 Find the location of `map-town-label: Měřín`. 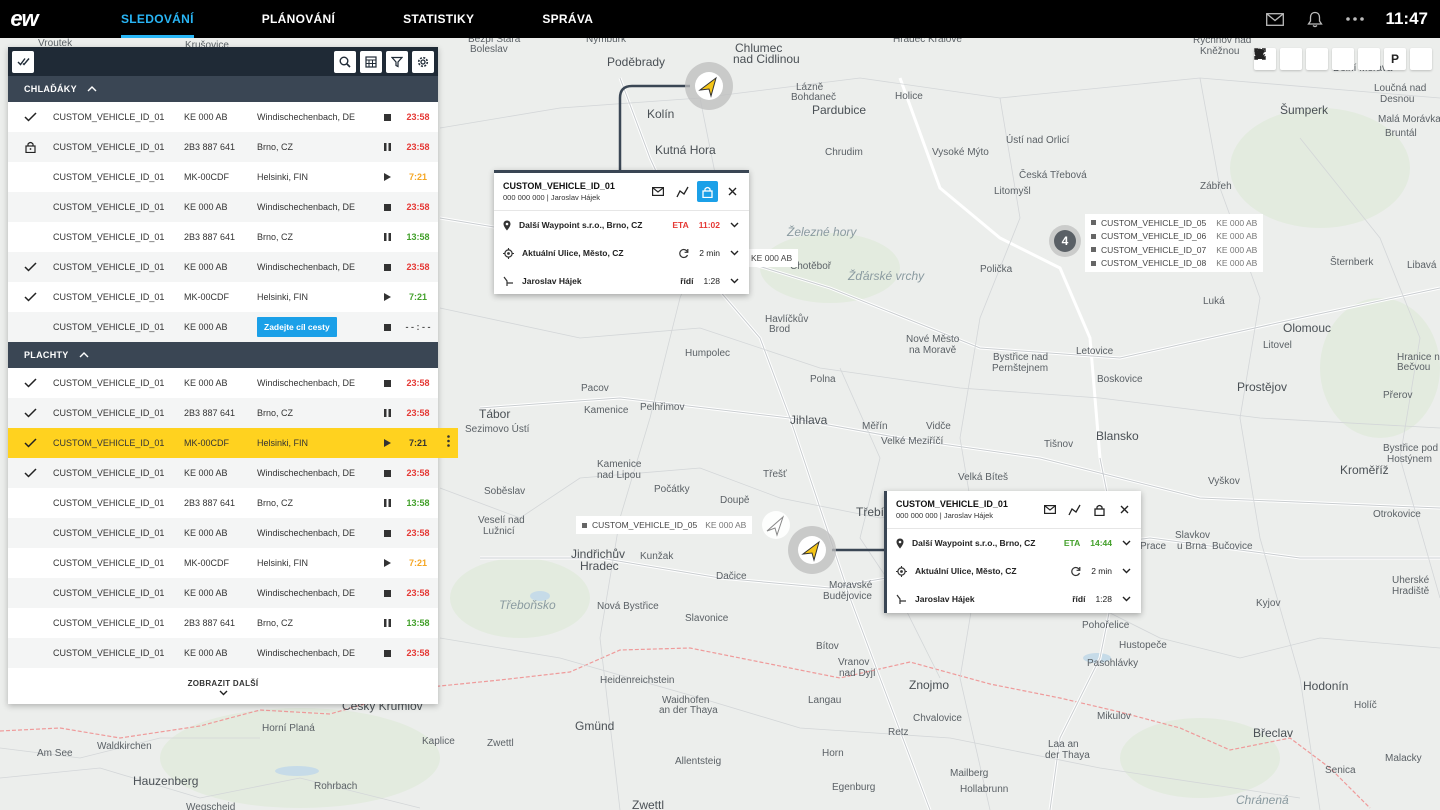

map-town-label: Měřín is located at coordinates (875, 426).